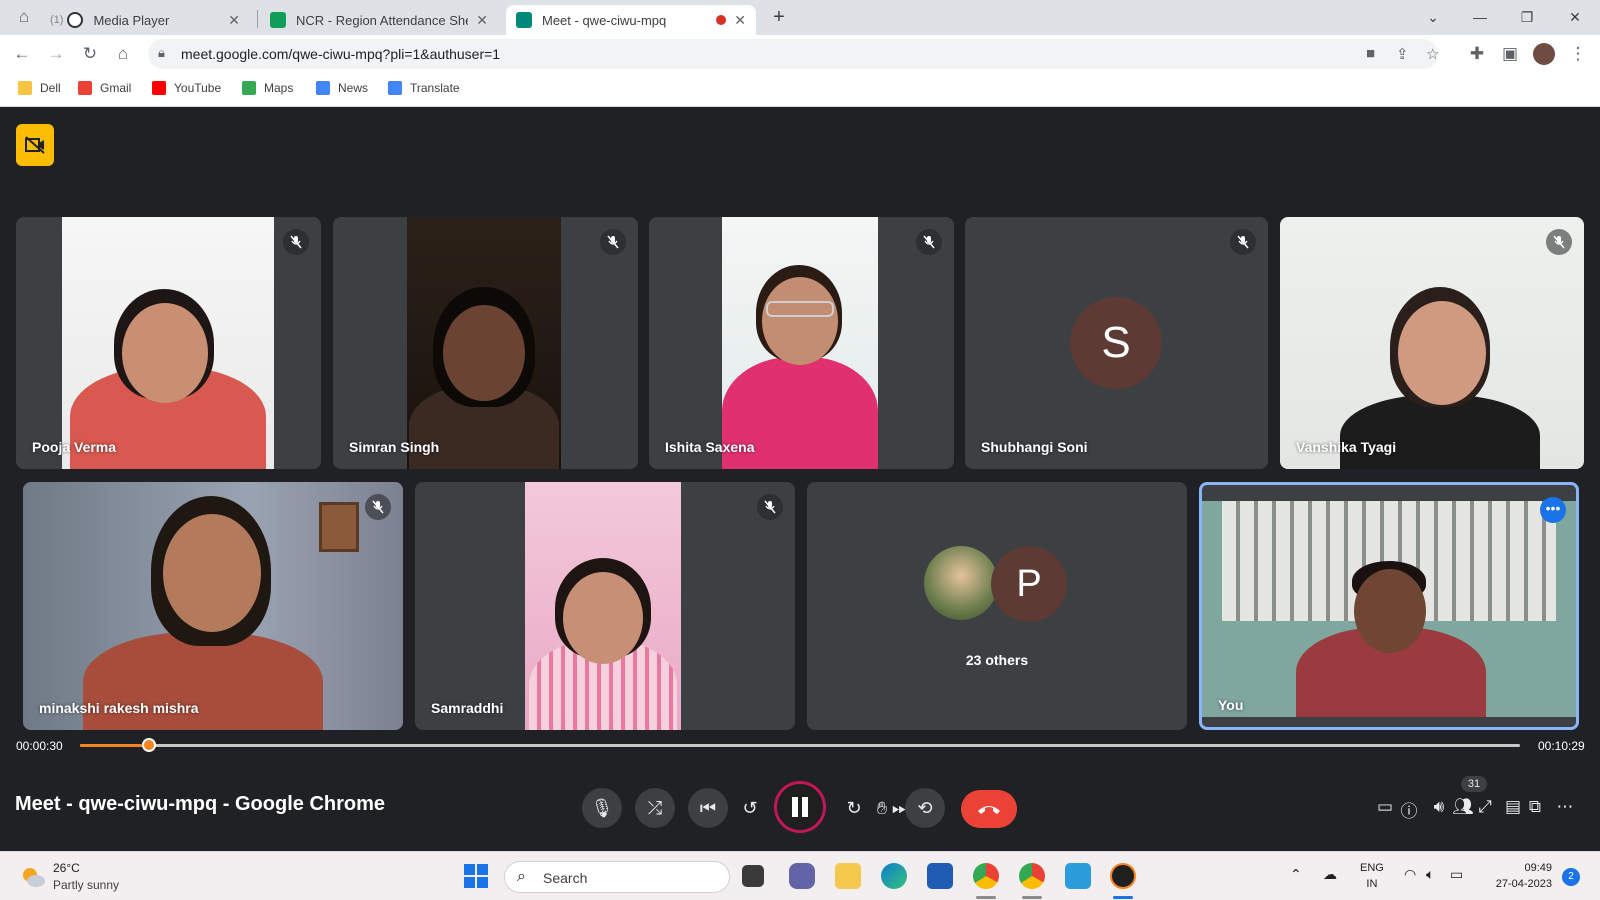 The height and width of the screenshot is (900, 1600). I want to click on notification-badge: 2, so click(1571, 877).